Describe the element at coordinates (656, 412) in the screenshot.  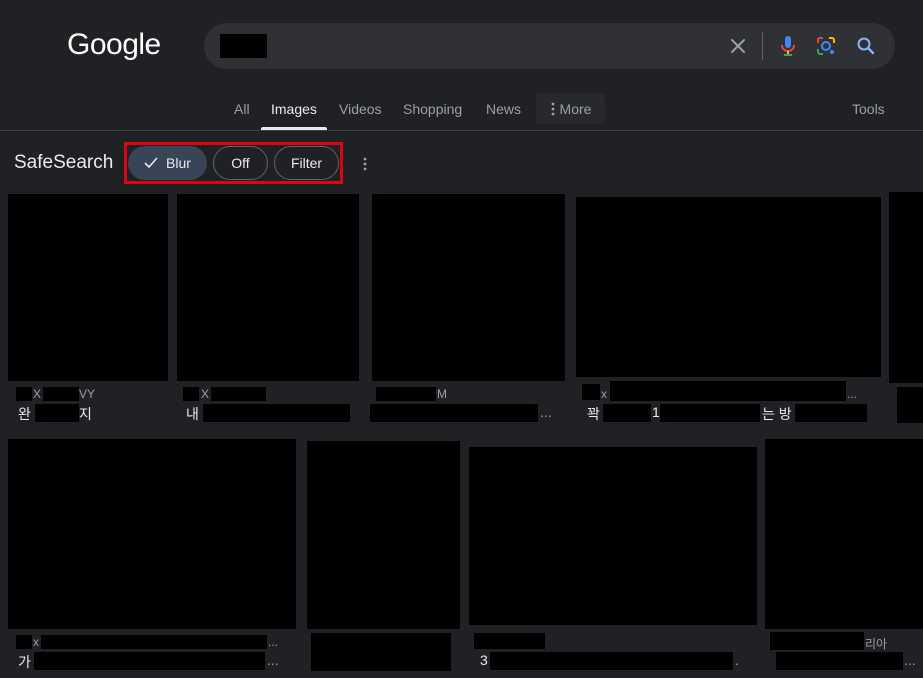
I see `result-title: 1` at that location.